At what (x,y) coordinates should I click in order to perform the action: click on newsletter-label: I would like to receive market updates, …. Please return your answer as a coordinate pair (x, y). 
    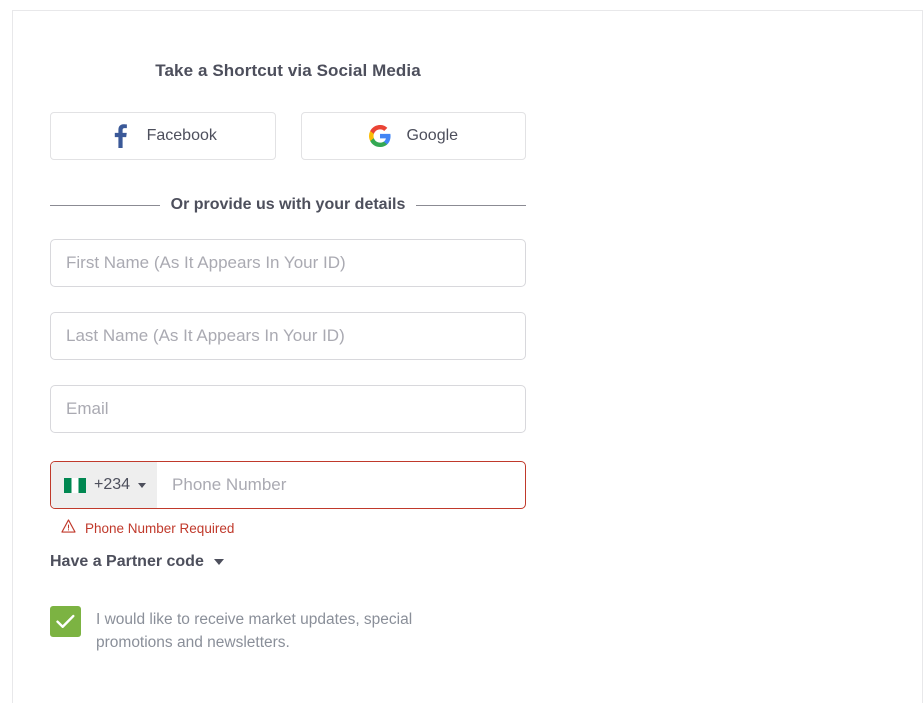
    Looking at the image, I should click on (254, 631).